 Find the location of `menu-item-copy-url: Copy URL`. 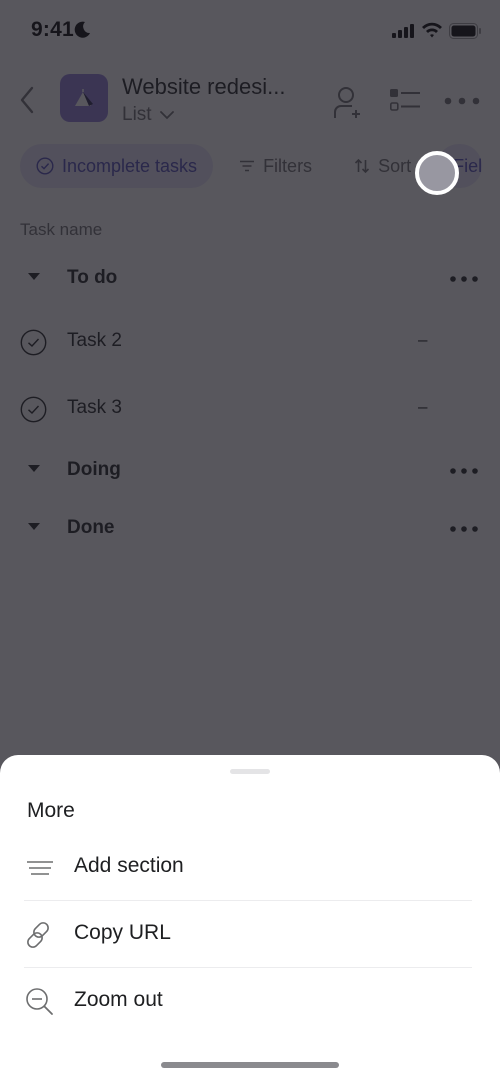

menu-item-copy-url: Copy URL is located at coordinates (250, 934).